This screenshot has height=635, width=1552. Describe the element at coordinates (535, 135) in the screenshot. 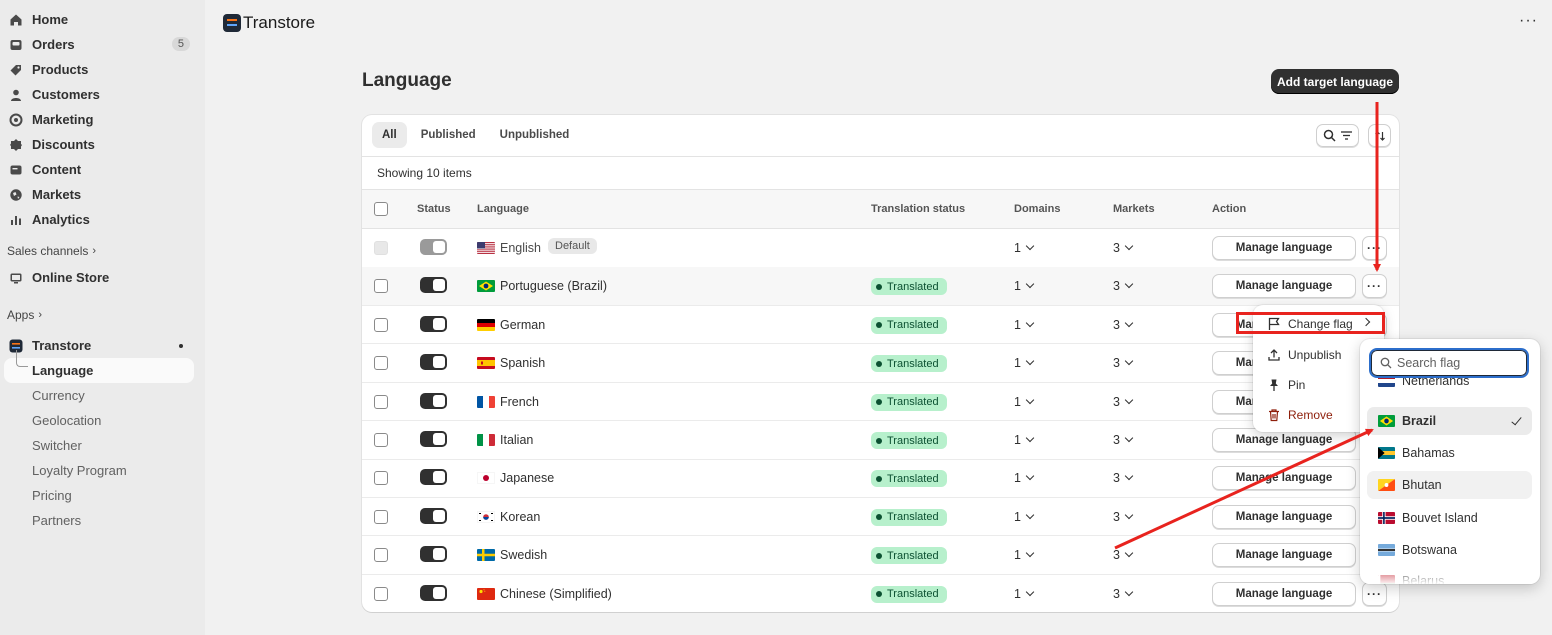

I see `tab-unpublished: Unpublished` at that location.